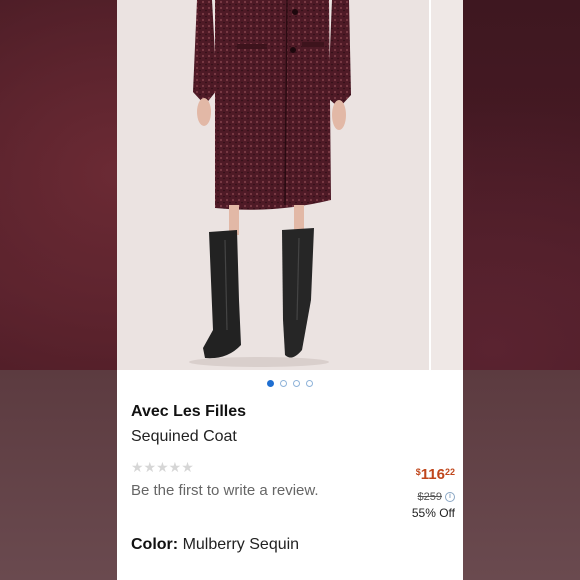 The width and height of the screenshot is (580, 580). Describe the element at coordinates (231, 490) in the screenshot. I see `review-prompt-link: Be the first to write a review.` at that location.